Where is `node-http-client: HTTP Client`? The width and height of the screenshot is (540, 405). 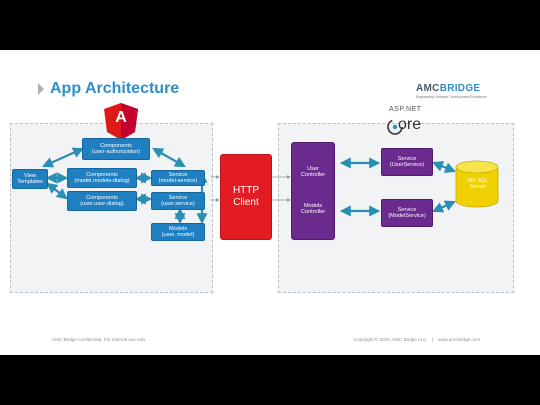
node-http-client: HTTP Client is located at coordinates (246, 197).